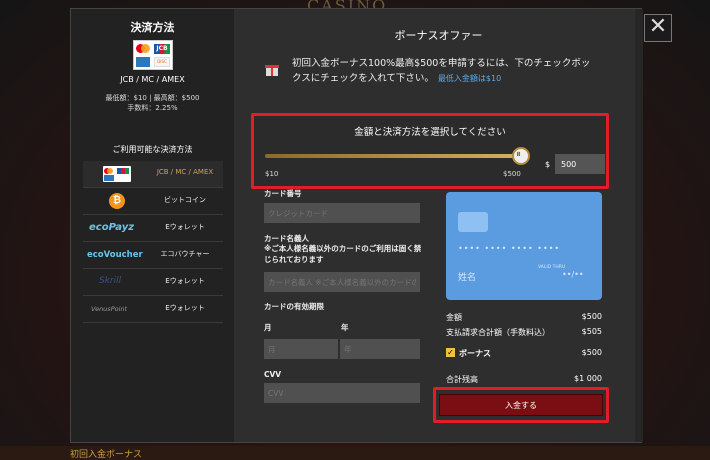 Image resolution: width=710 pixels, height=460 pixels. What do you see at coordinates (438, 35) in the screenshot?
I see `panel-title: ボーナスオファー` at bounding box center [438, 35].